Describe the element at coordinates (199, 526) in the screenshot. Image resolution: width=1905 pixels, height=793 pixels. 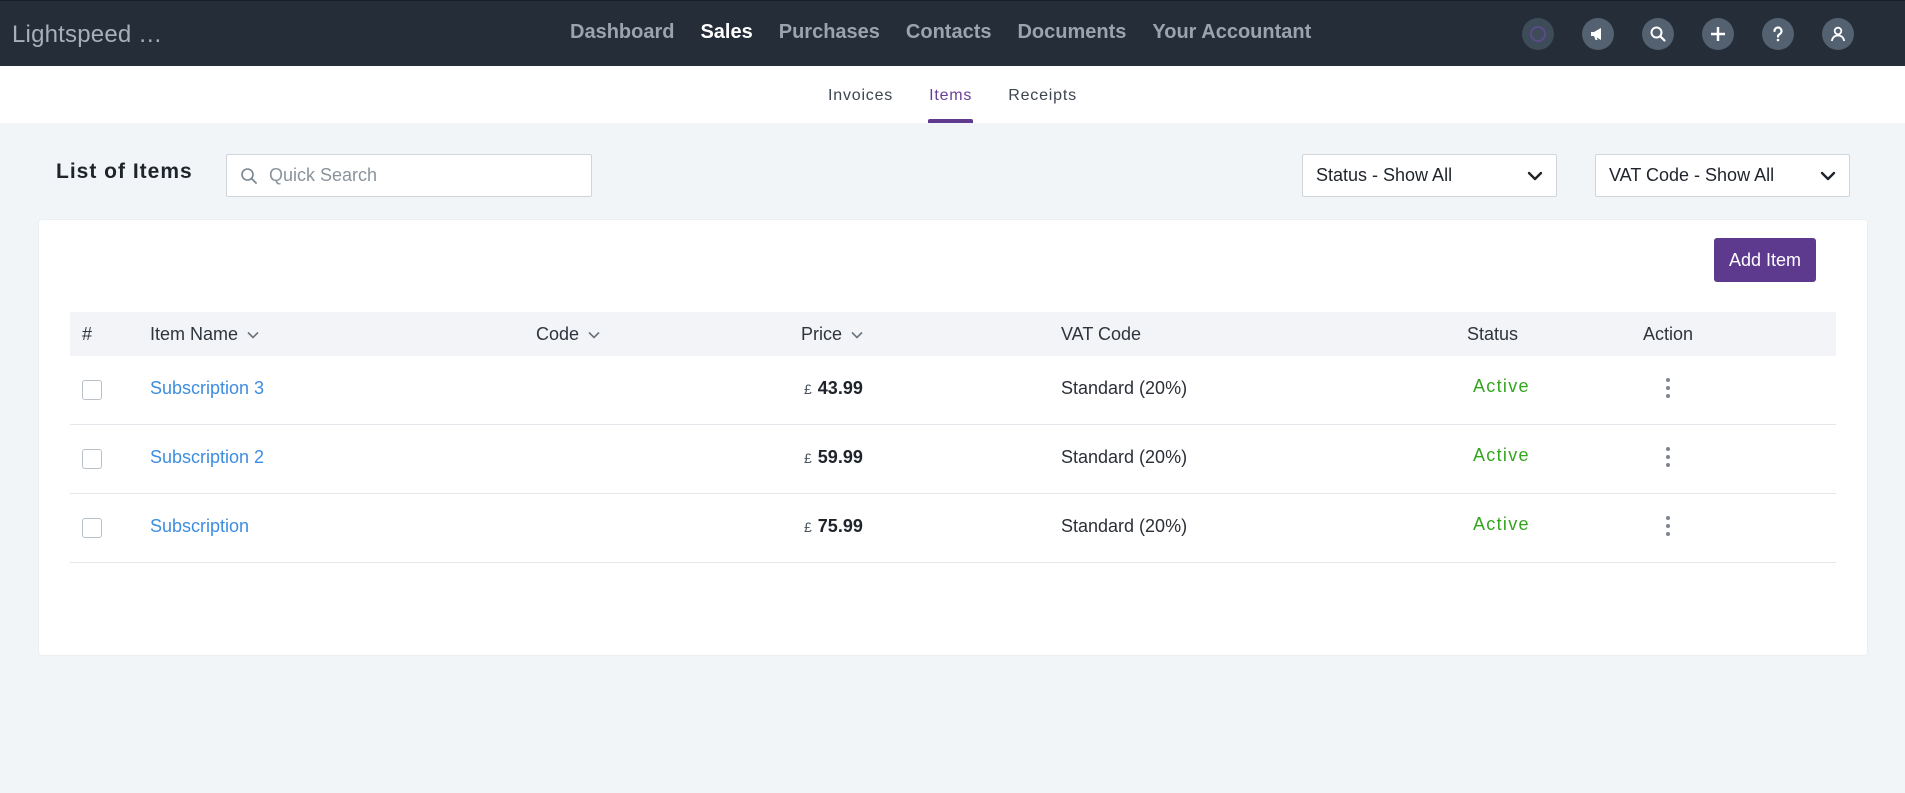
I see `item-name-link: Subscription` at that location.